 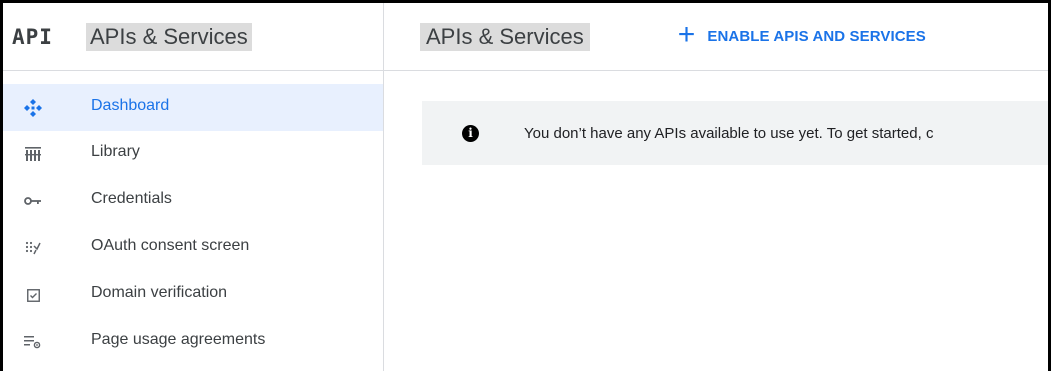 I want to click on sidebar-item-label: Credentials, so click(x=131, y=198).